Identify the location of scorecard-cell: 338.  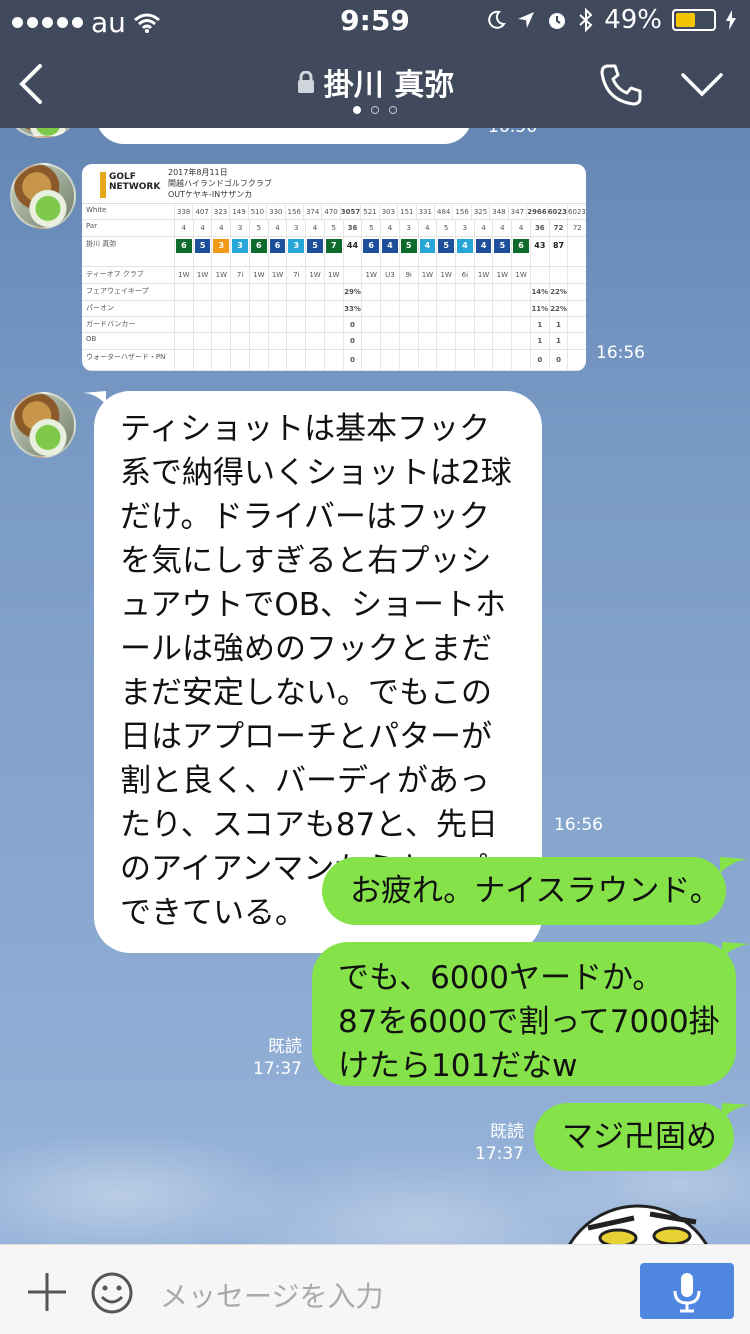
(183, 211).